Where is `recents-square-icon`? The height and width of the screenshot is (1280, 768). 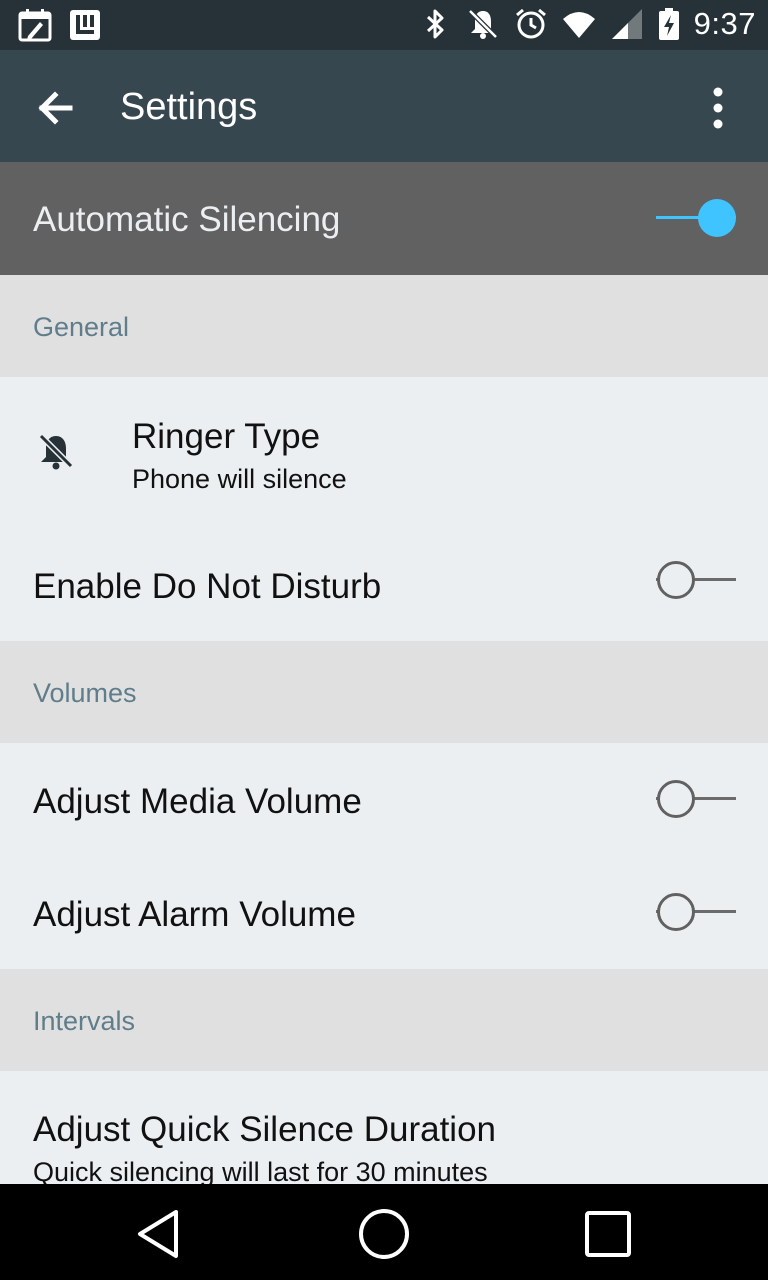
recents-square-icon is located at coordinates (608, 1234).